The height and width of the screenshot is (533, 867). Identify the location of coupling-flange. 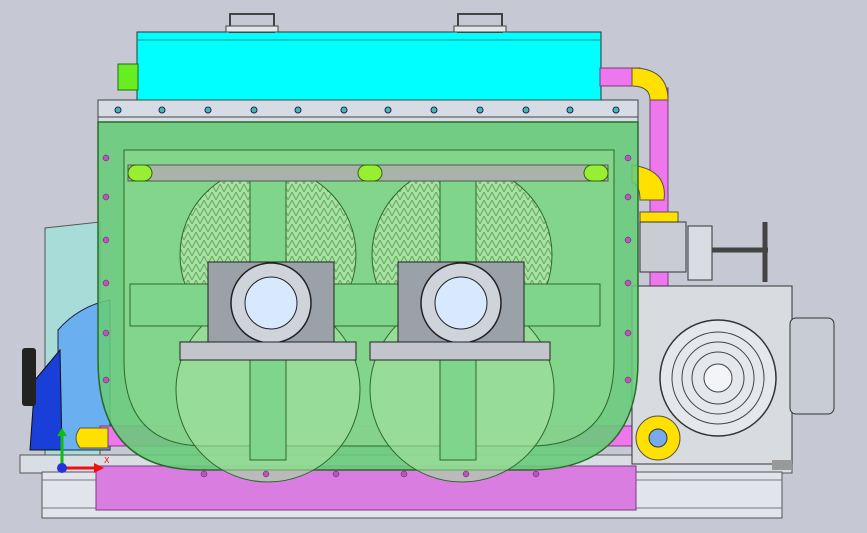
(658, 438).